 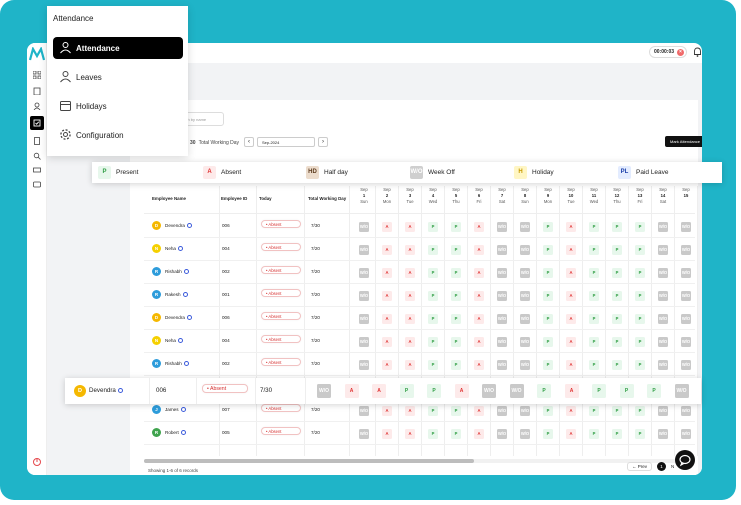 I want to click on document-icon, so click(x=37, y=141).